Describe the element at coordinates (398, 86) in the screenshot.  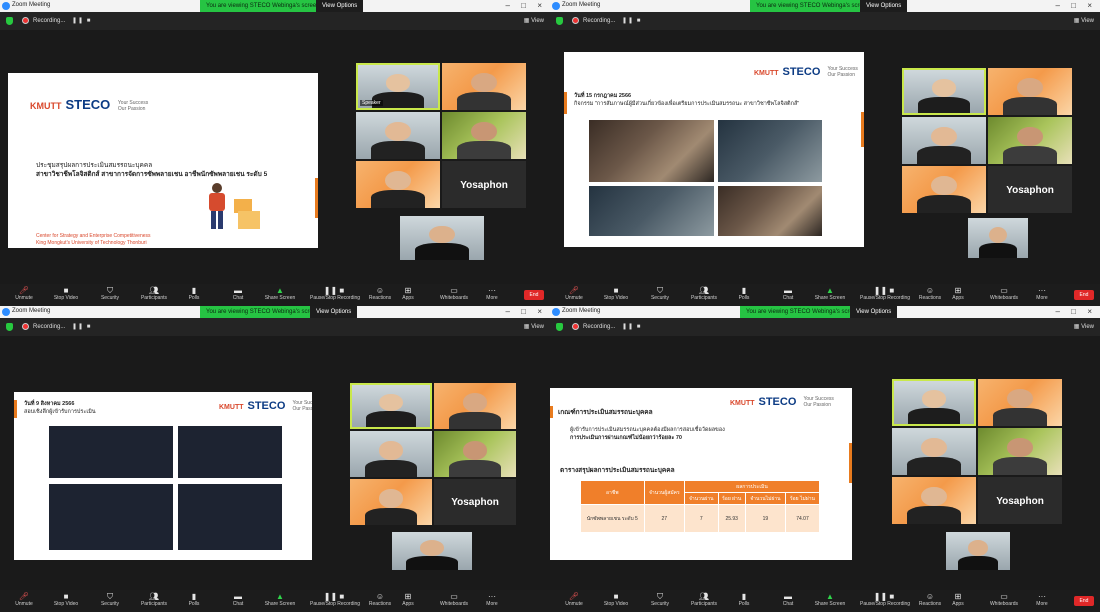
I see `video-tile: Speaker` at that location.